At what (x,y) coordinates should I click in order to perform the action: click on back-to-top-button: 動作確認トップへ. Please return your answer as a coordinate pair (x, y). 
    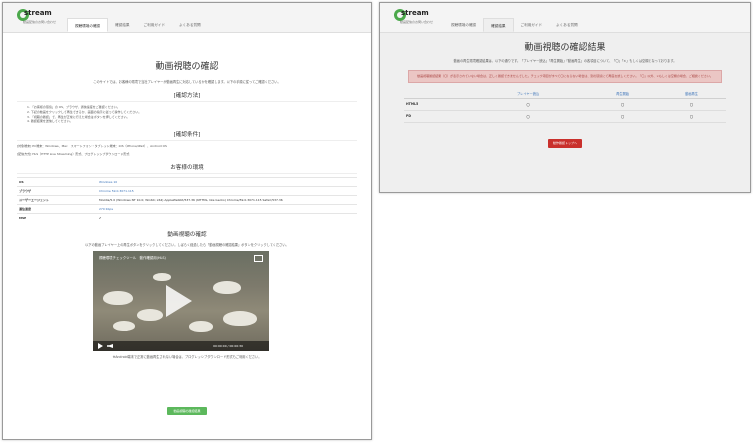
    Looking at the image, I should click on (565, 143).